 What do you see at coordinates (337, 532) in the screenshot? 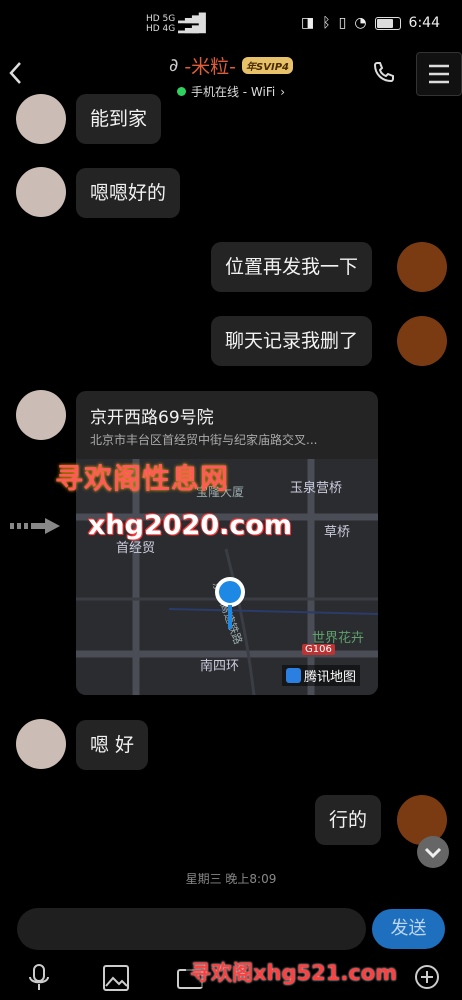
I see `map-label: 草桥` at bounding box center [337, 532].